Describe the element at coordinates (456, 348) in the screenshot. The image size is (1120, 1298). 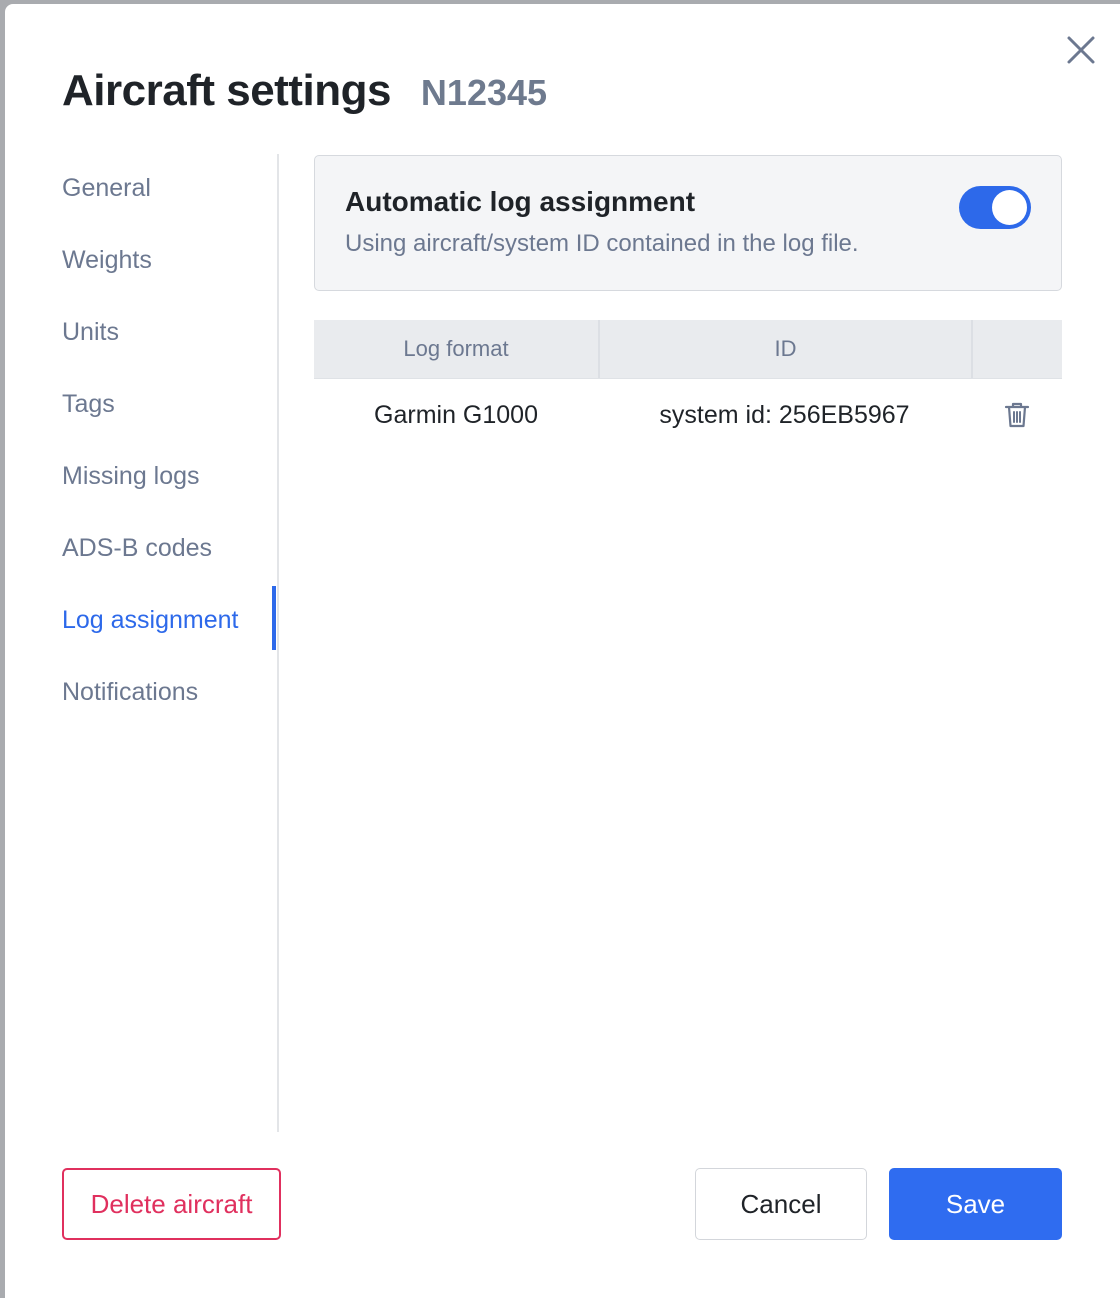
I see `column-header-log-format: Log format` at that location.